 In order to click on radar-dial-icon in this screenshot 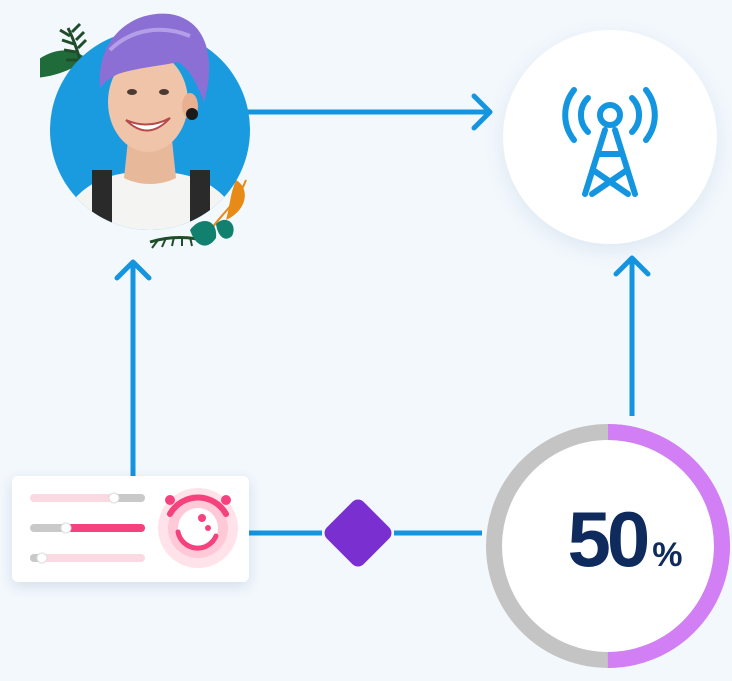, I will do `click(198, 528)`.